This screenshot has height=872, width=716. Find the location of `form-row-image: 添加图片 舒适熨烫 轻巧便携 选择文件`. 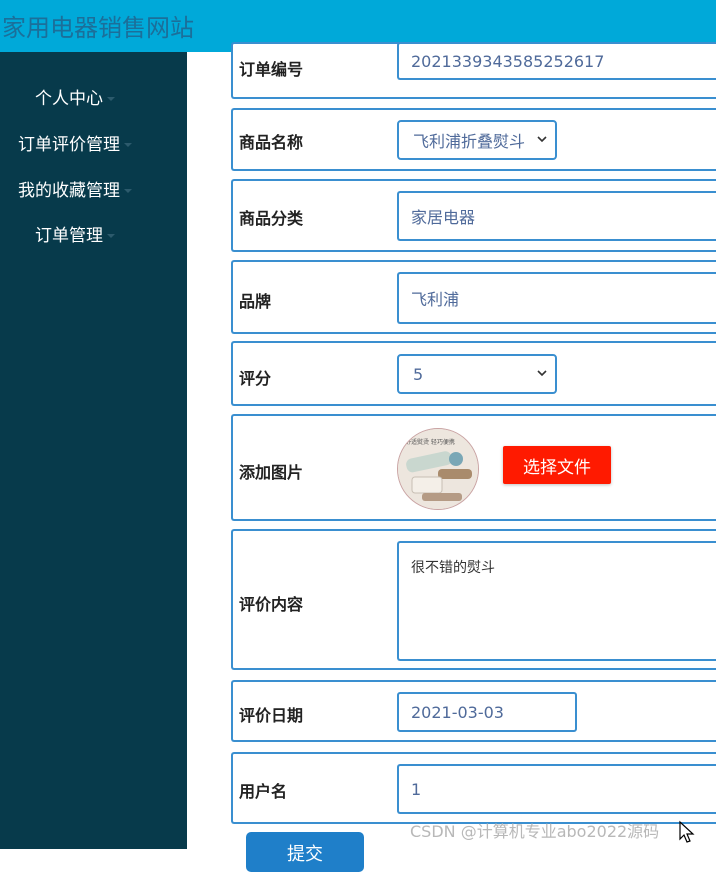

form-row-image: 添加图片 舒适熨烫 轻巧便携 选择文件 is located at coordinates (473, 467).